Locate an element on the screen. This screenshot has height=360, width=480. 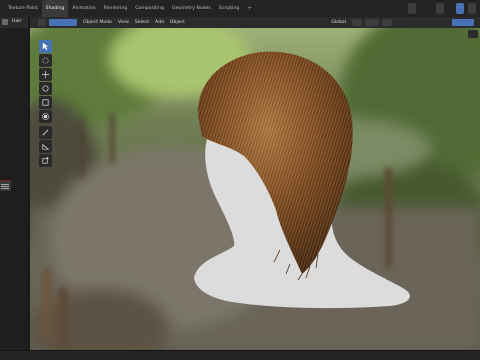
measure-icon is located at coordinates (46, 146).